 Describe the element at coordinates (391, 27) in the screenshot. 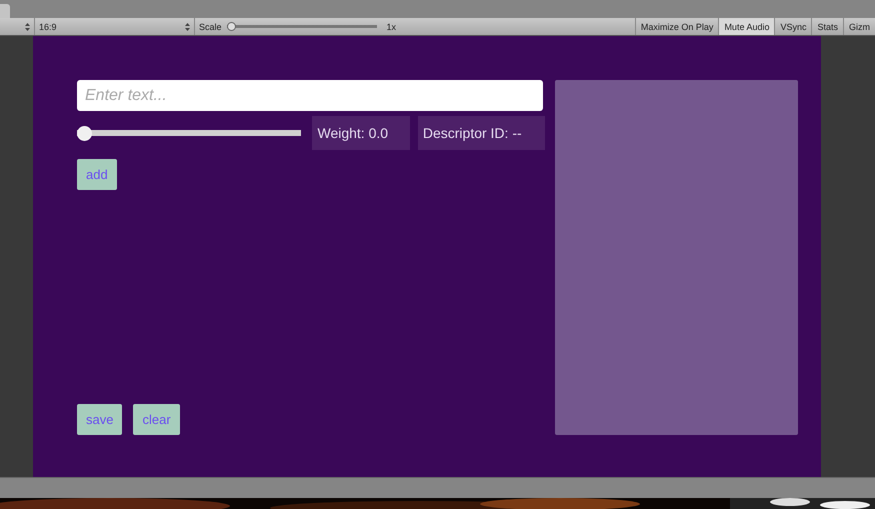

I see `scale-value: 1x` at that location.